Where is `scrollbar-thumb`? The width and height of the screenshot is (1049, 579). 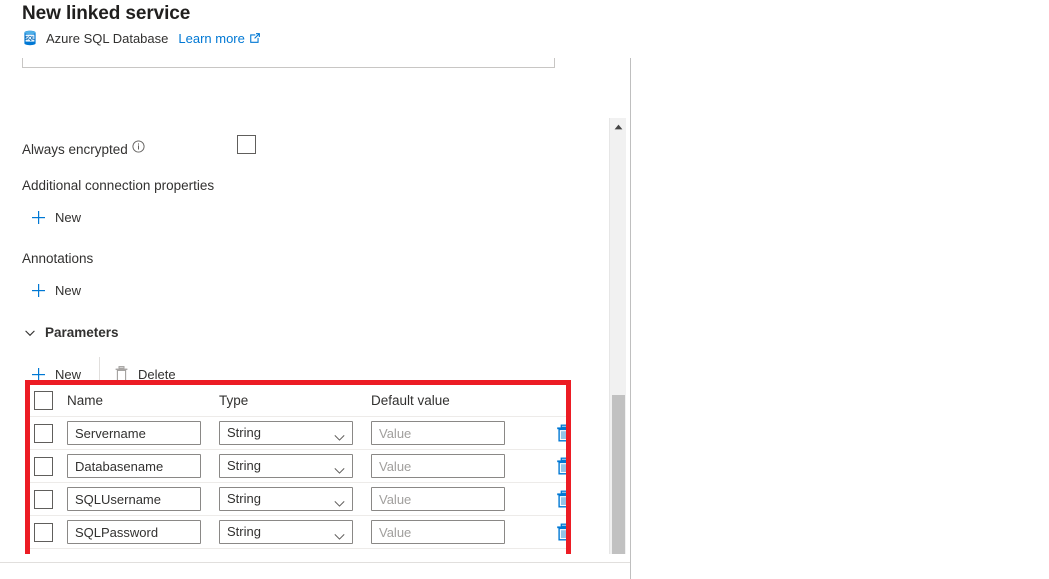 scrollbar-thumb is located at coordinates (618, 474).